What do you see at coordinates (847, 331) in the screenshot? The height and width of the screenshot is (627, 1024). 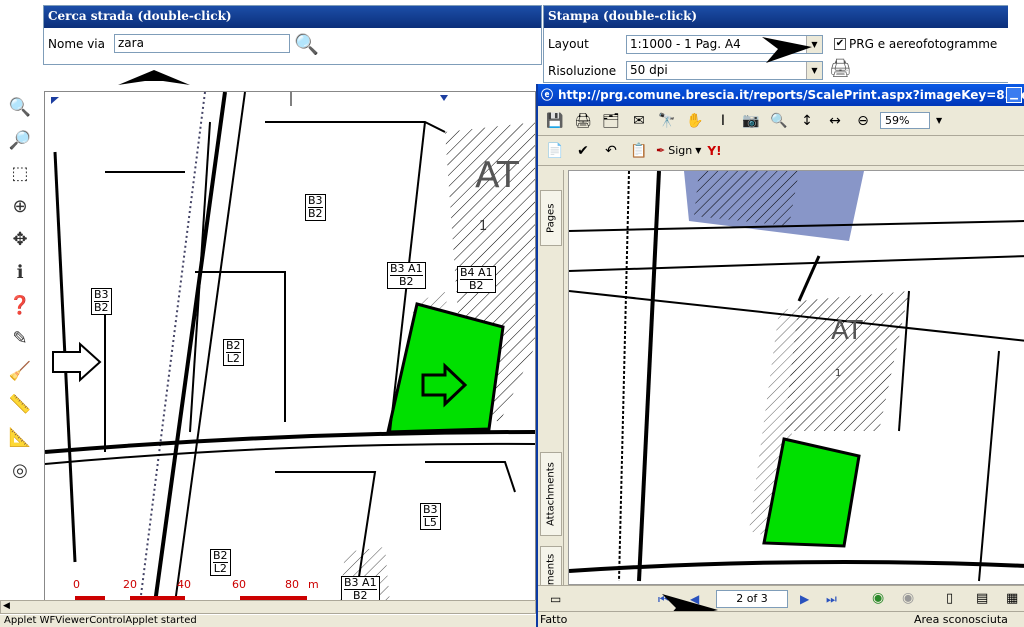 I see `document-zone-label: AT` at bounding box center [847, 331].